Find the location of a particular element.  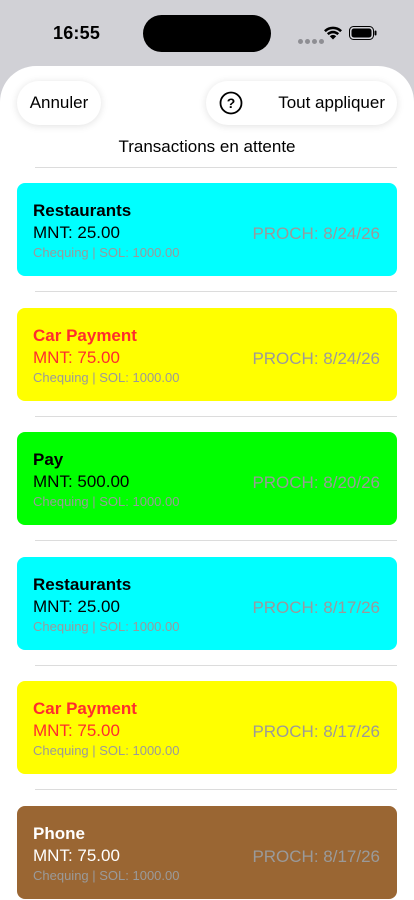

cancel-button-label: Annuler is located at coordinates (59, 102).